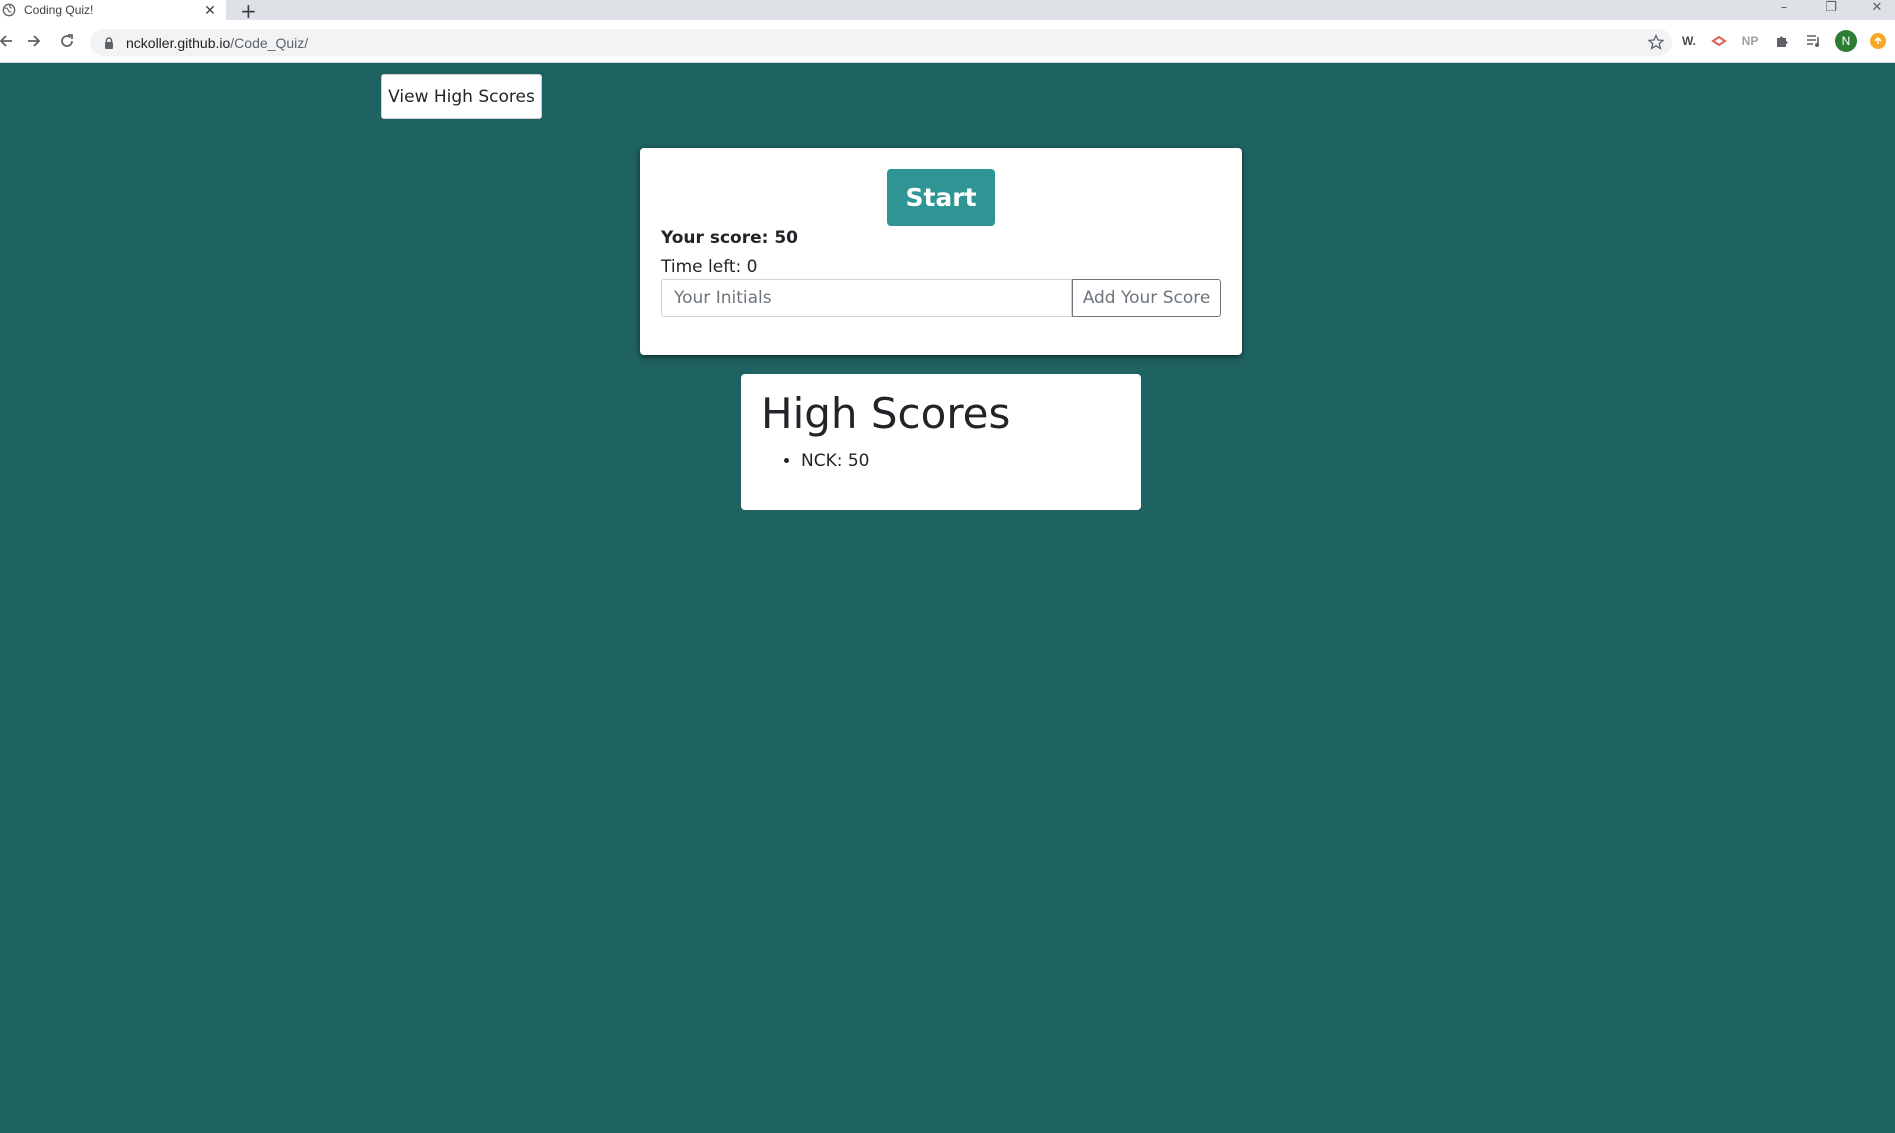 The height and width of the screenshot is (1133, 1895). I want to click on browser-tab-strip: Coding Quiz! ✕ + – ❐ ✕, so click(947, 11).